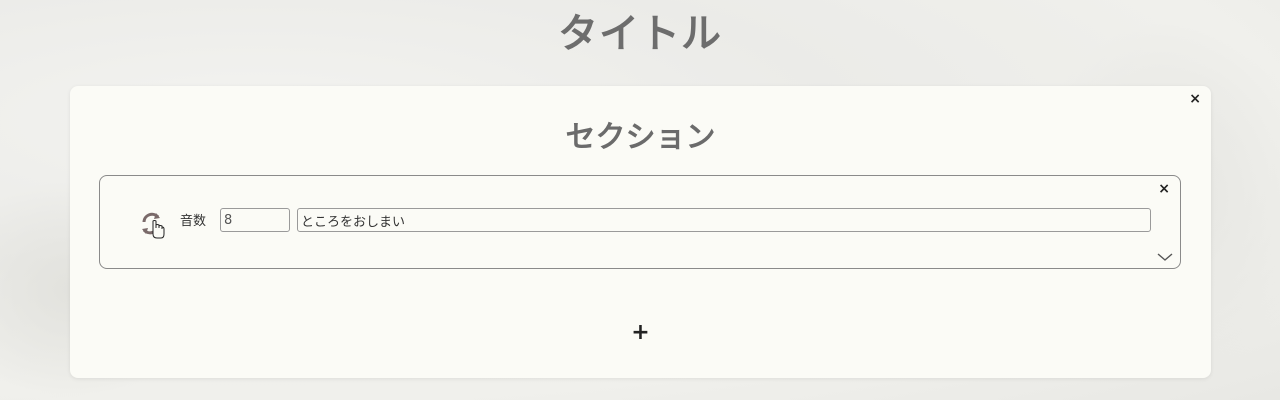 This screenshot has height=400, width=1280. Describe the element at coordinates (640, 137) in the screenshot. I see `section-title: セクション` at that location.